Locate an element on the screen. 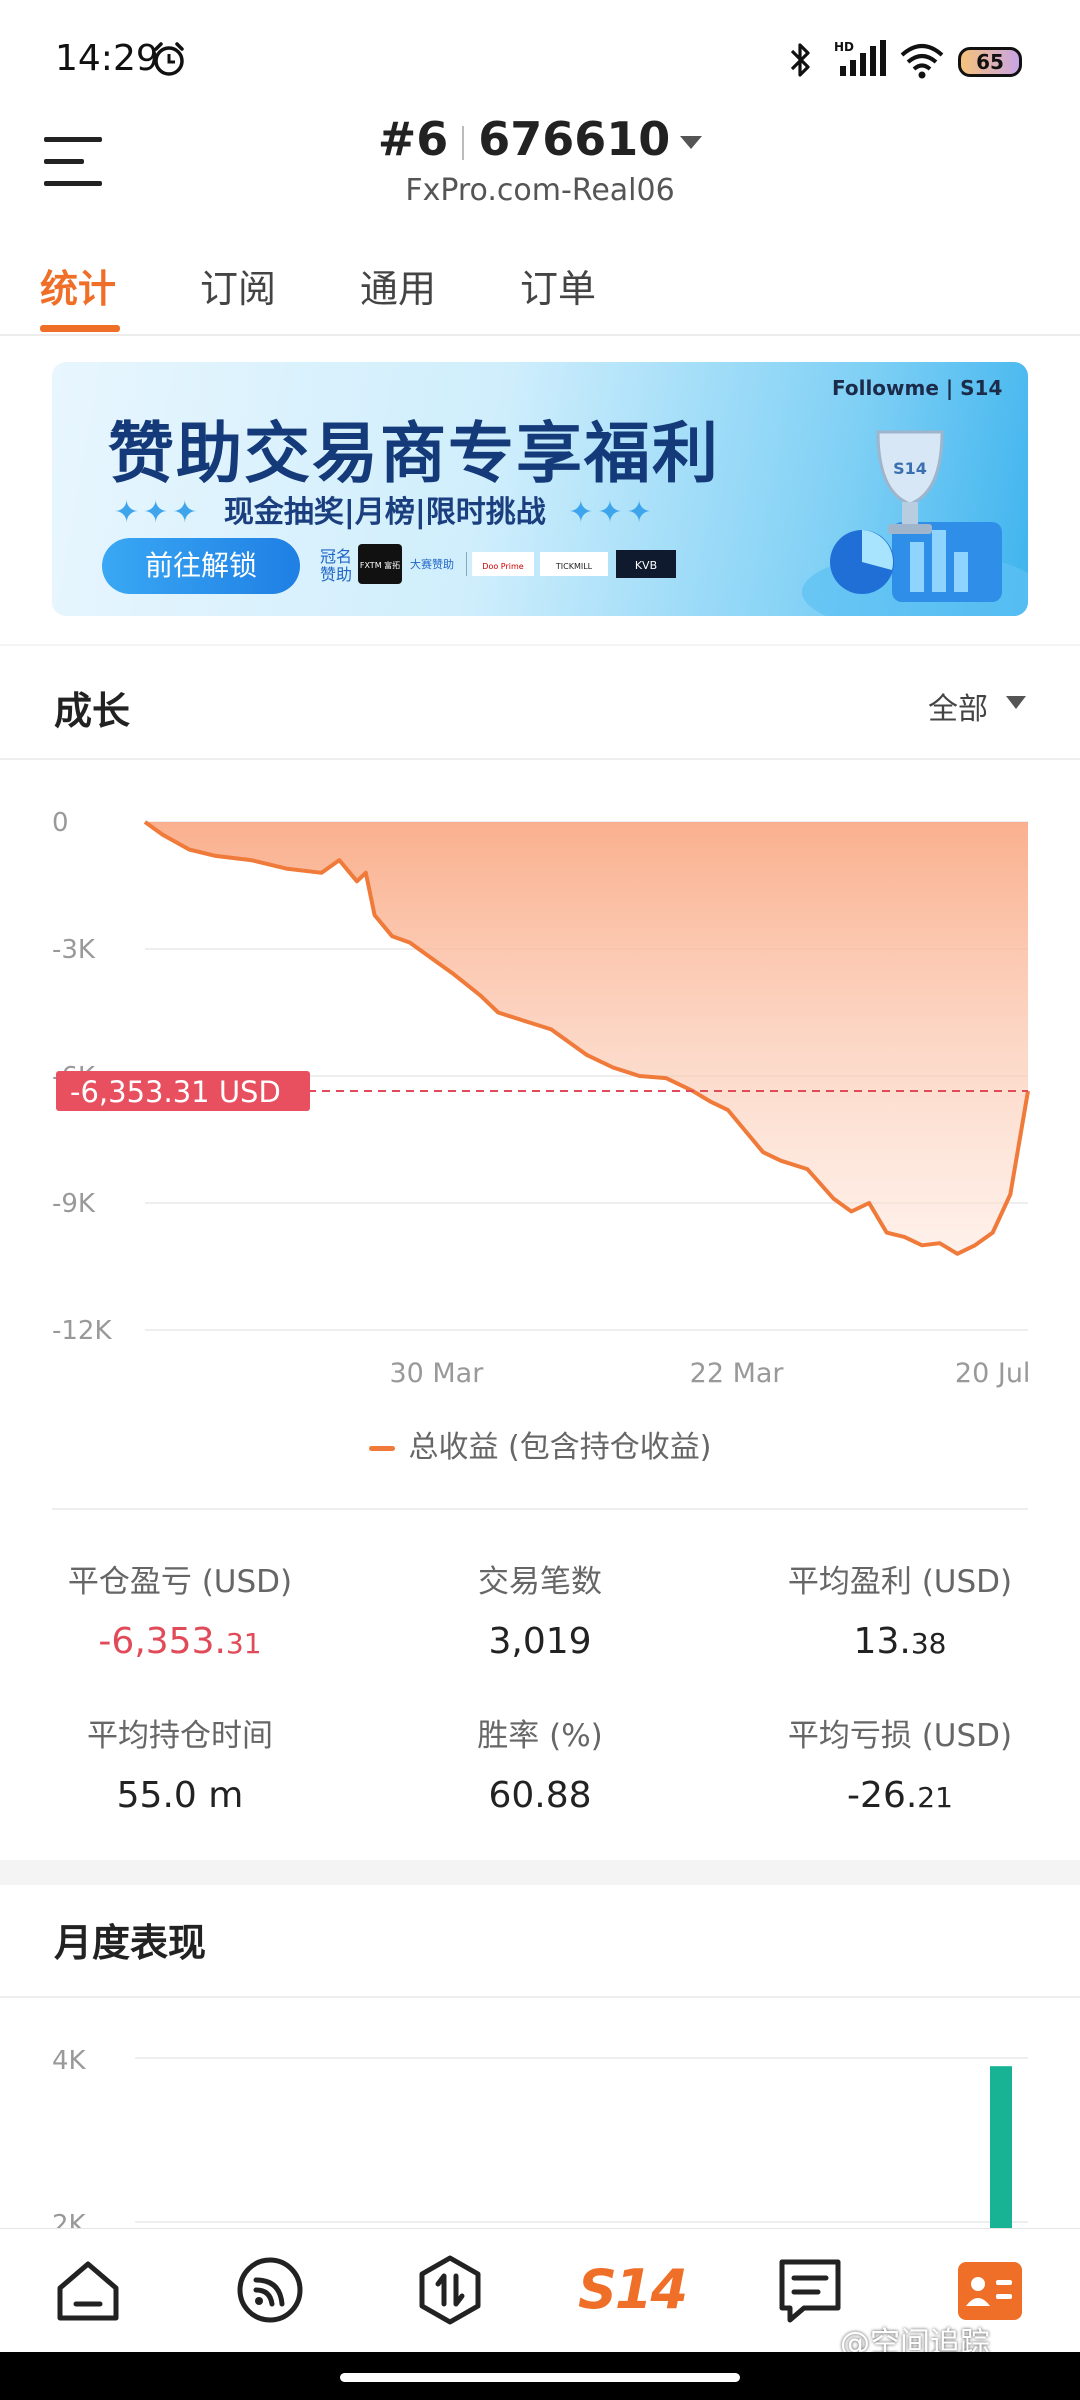 The width and height of the screenshot is (1080, 2400). stat-value: -26.21 is located at coordinates (900, 1795).